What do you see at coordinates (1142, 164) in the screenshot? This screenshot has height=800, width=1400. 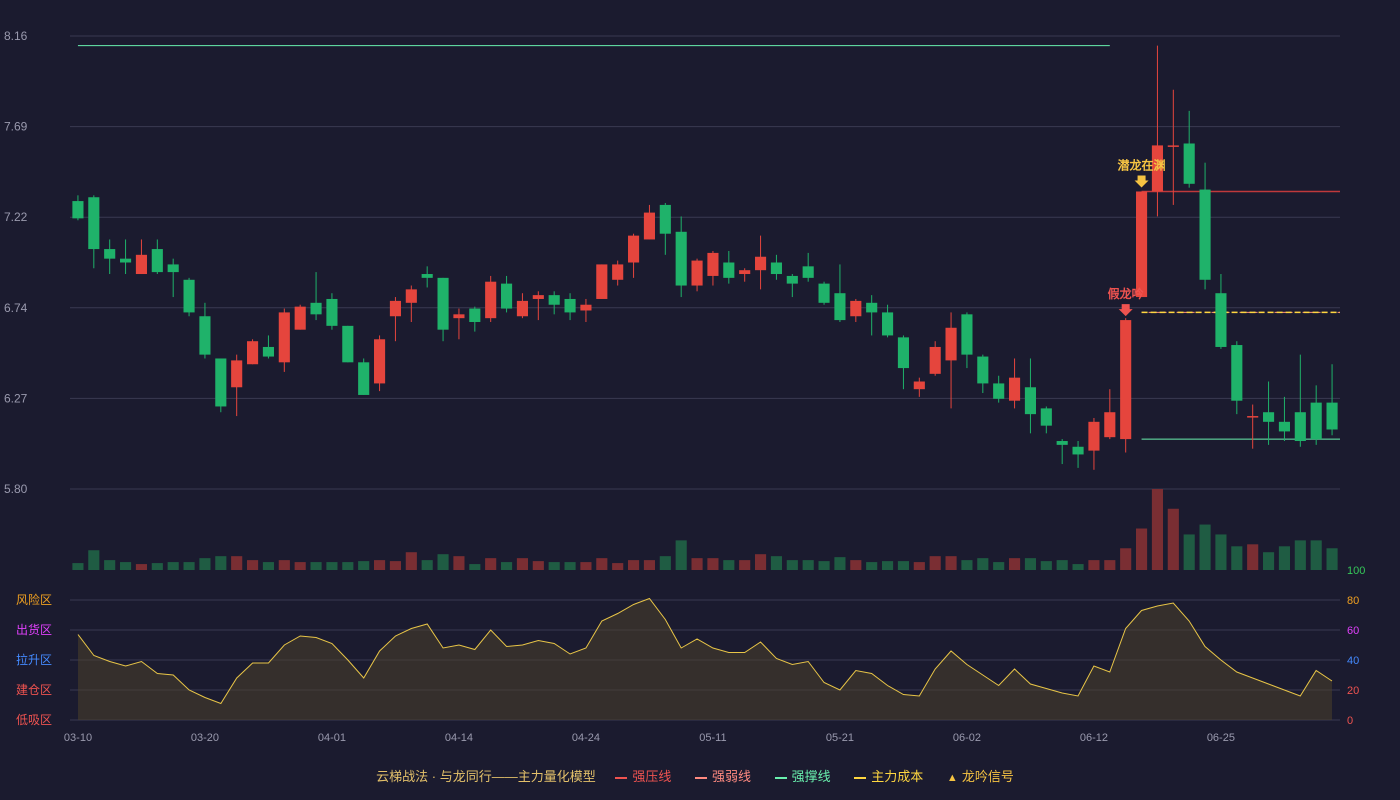 I see `signal-annotation: 潜龙在渊` at bounding box center [1142, 164].